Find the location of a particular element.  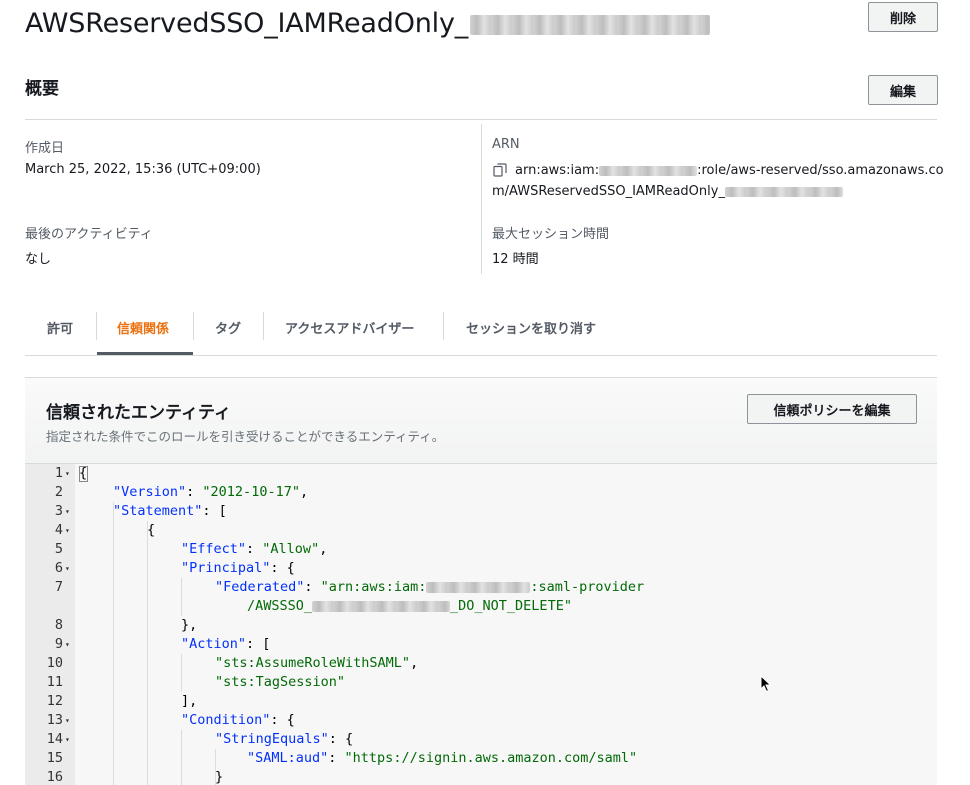

code-text: "Condition": { is located at coordinates (238, 720).